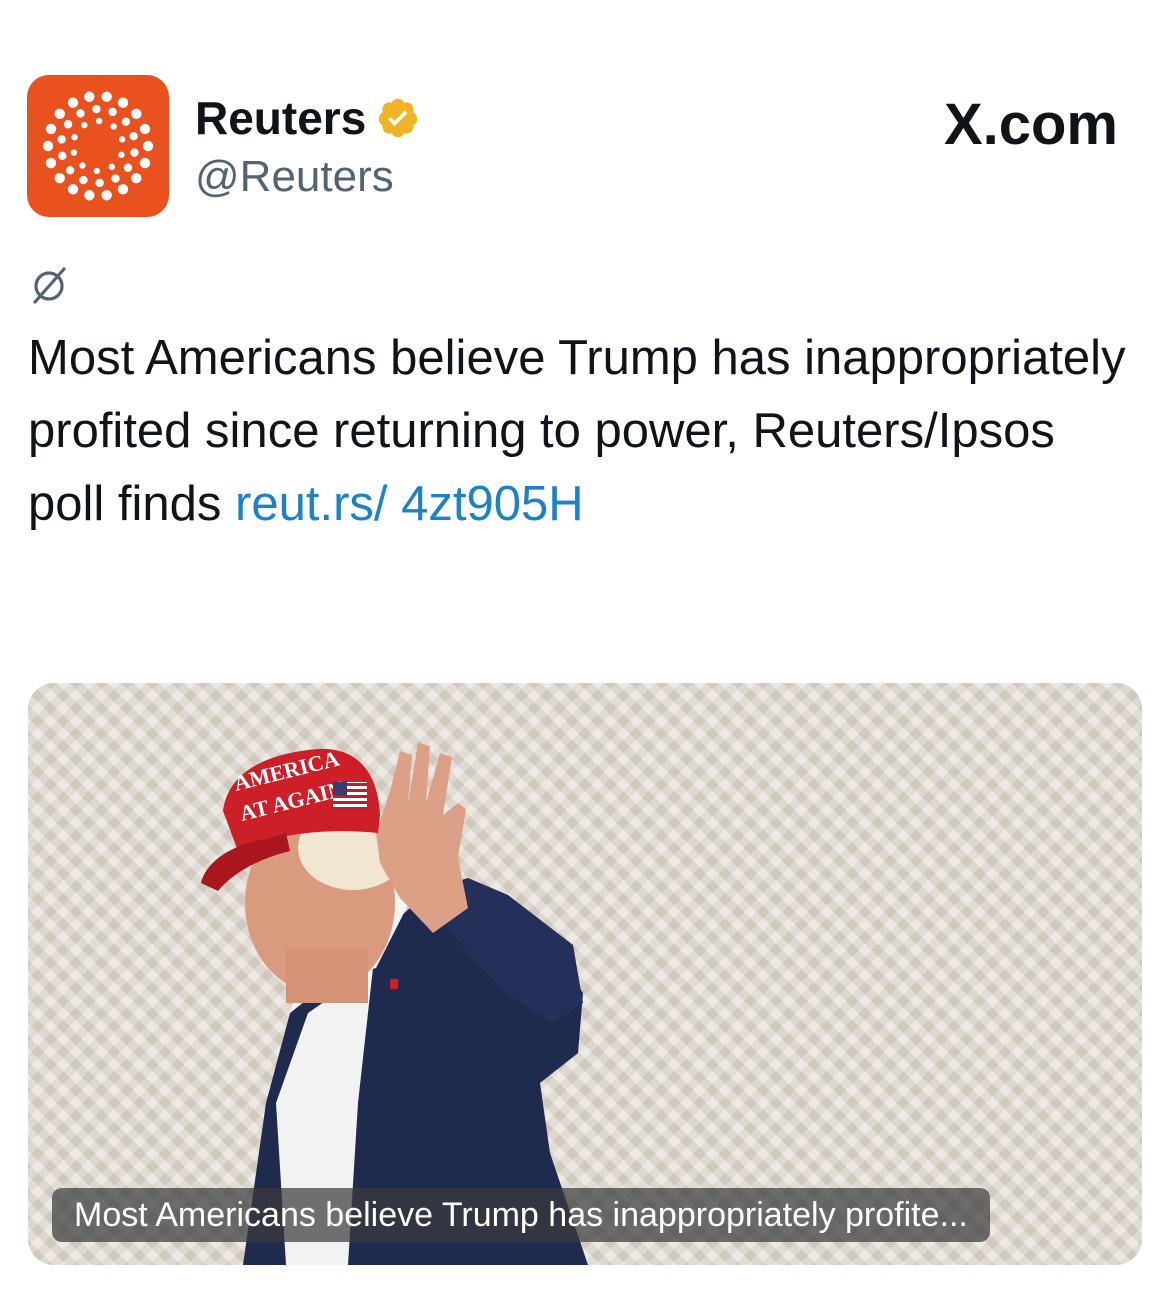  I want to click on account-name: Reuters, so click(280, 118).